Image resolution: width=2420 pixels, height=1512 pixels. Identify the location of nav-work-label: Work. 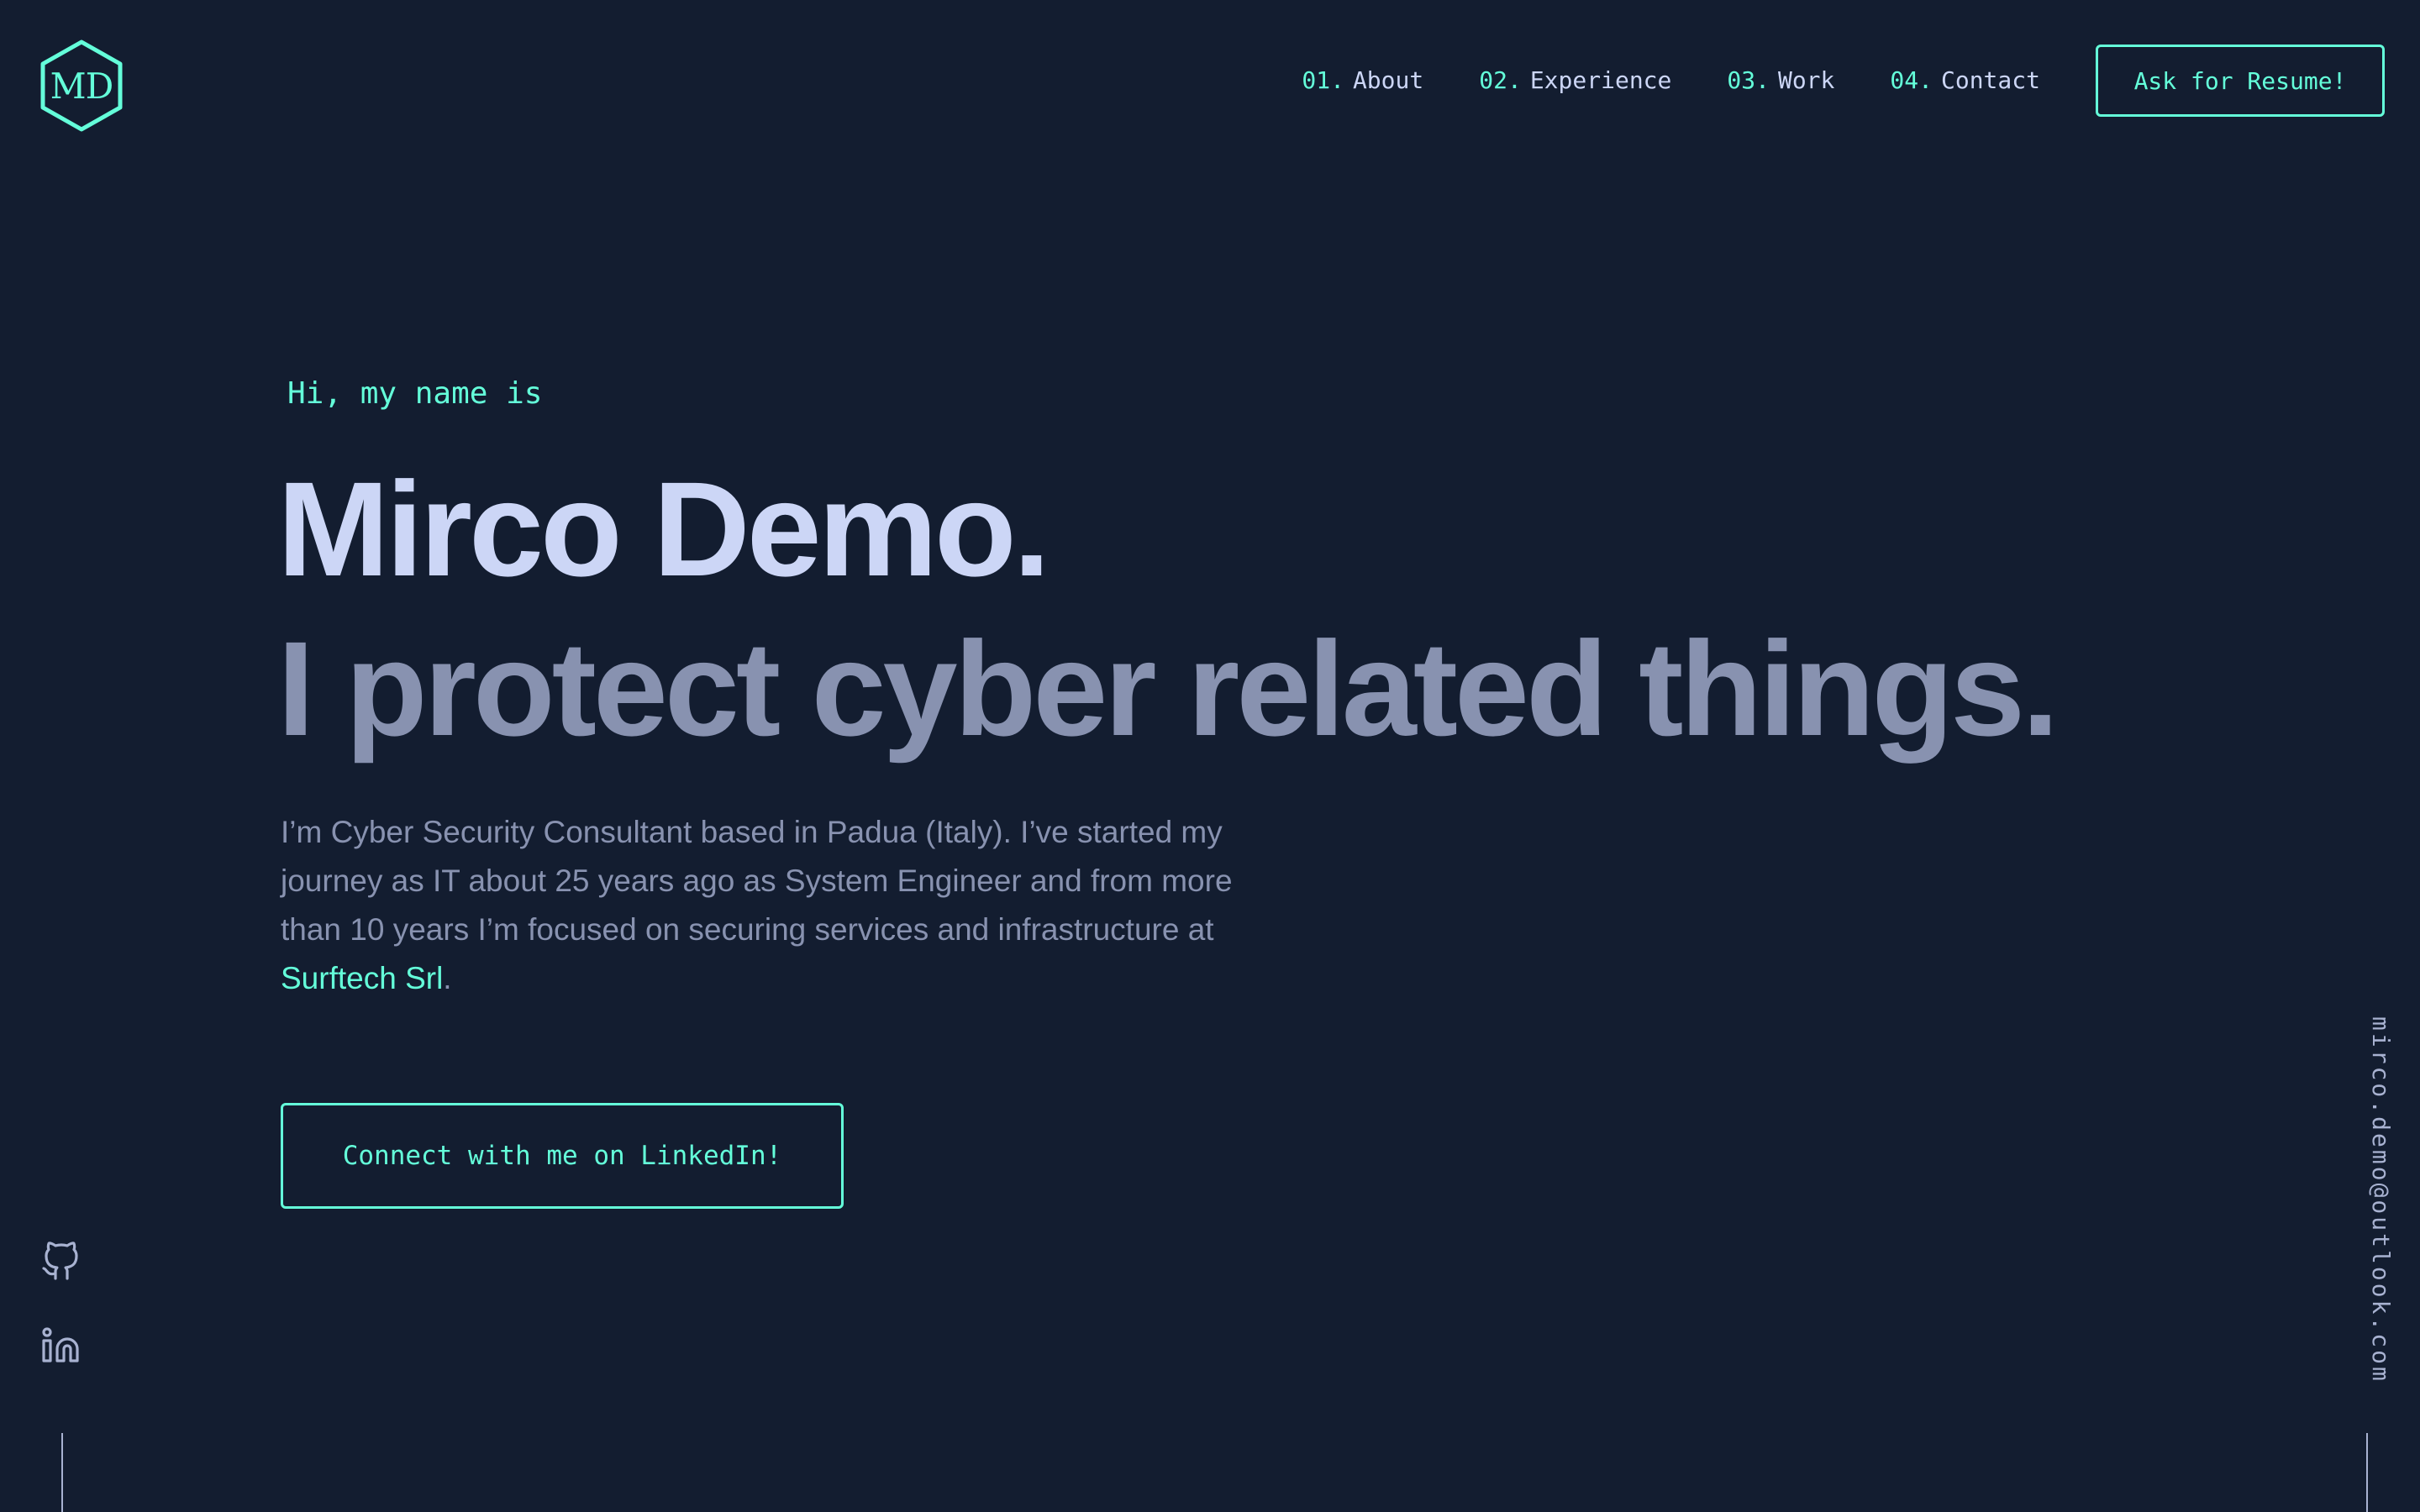
(1806, 80).